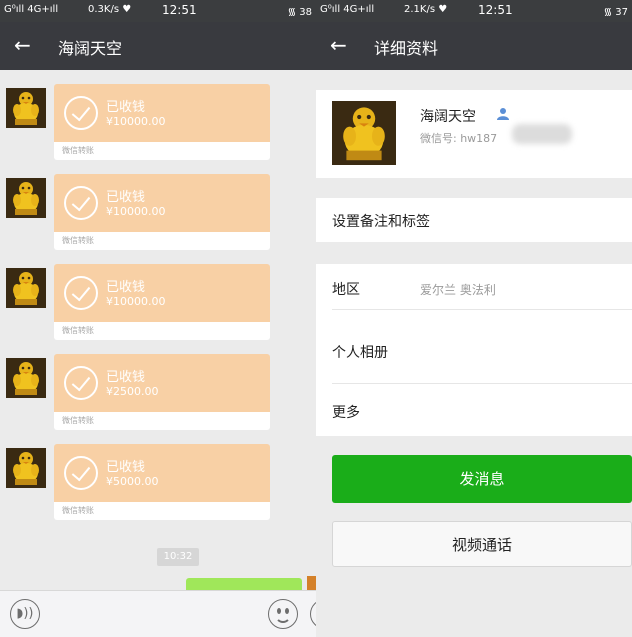 The image size is (632, 637). Describe the element at coordinates (482, 544) in the screenshot. I see `video-call-button: 视频通话` at that location.